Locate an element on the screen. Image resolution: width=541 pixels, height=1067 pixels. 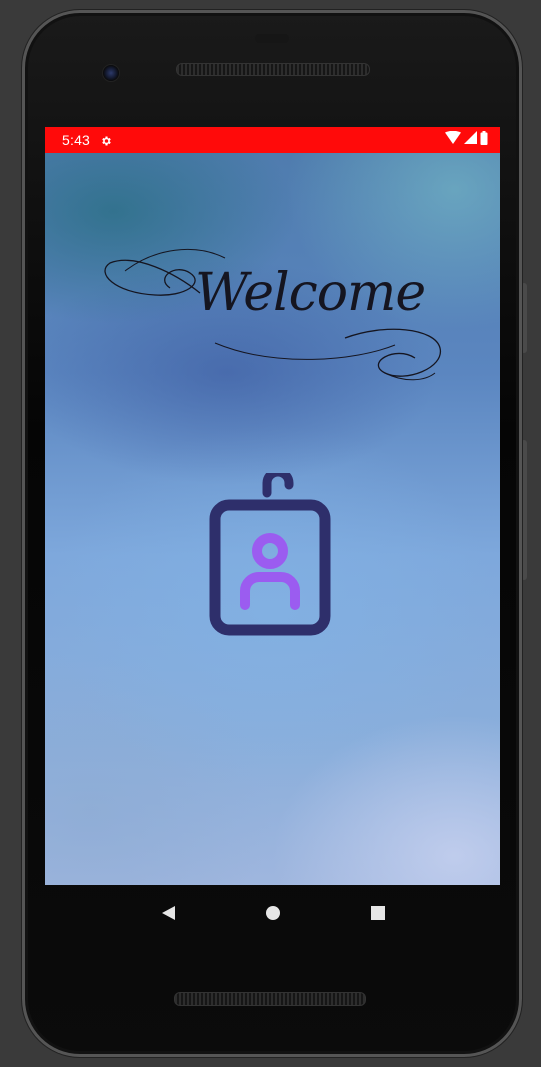
earpiece-speaker is located at coordinates (273, 69).